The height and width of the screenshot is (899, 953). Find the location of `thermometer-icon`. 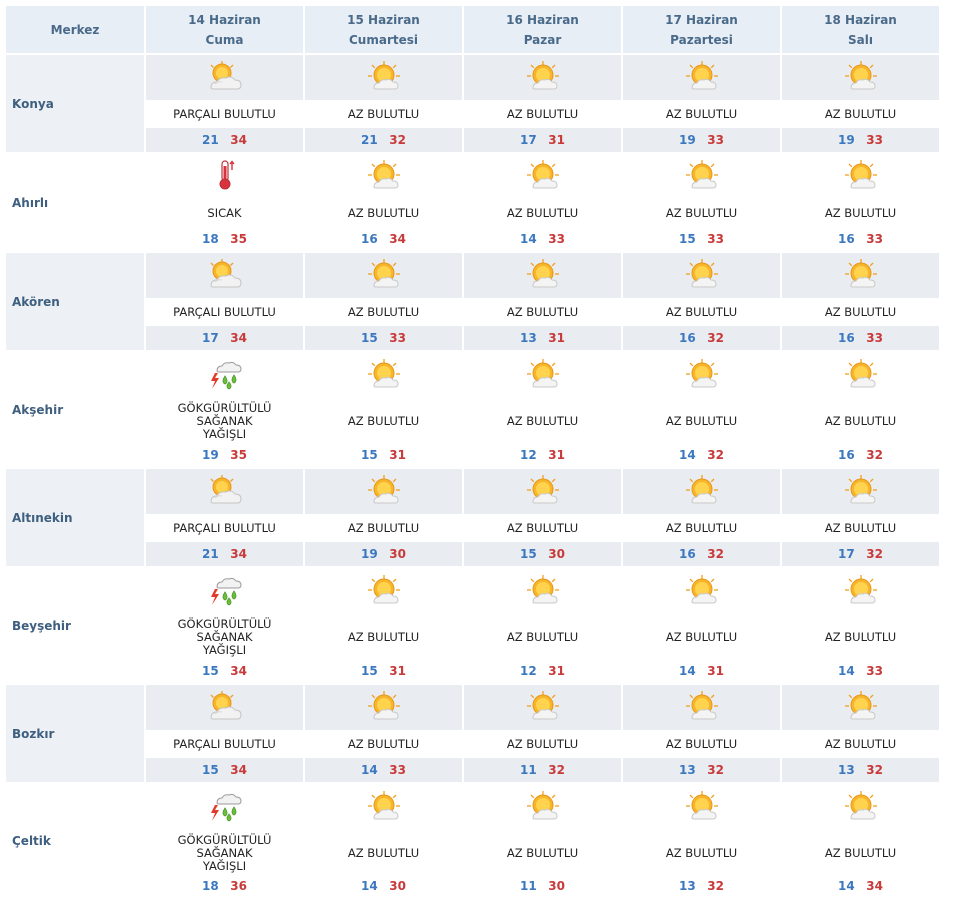

thermometer-icon is located at coordinates (225, 177).